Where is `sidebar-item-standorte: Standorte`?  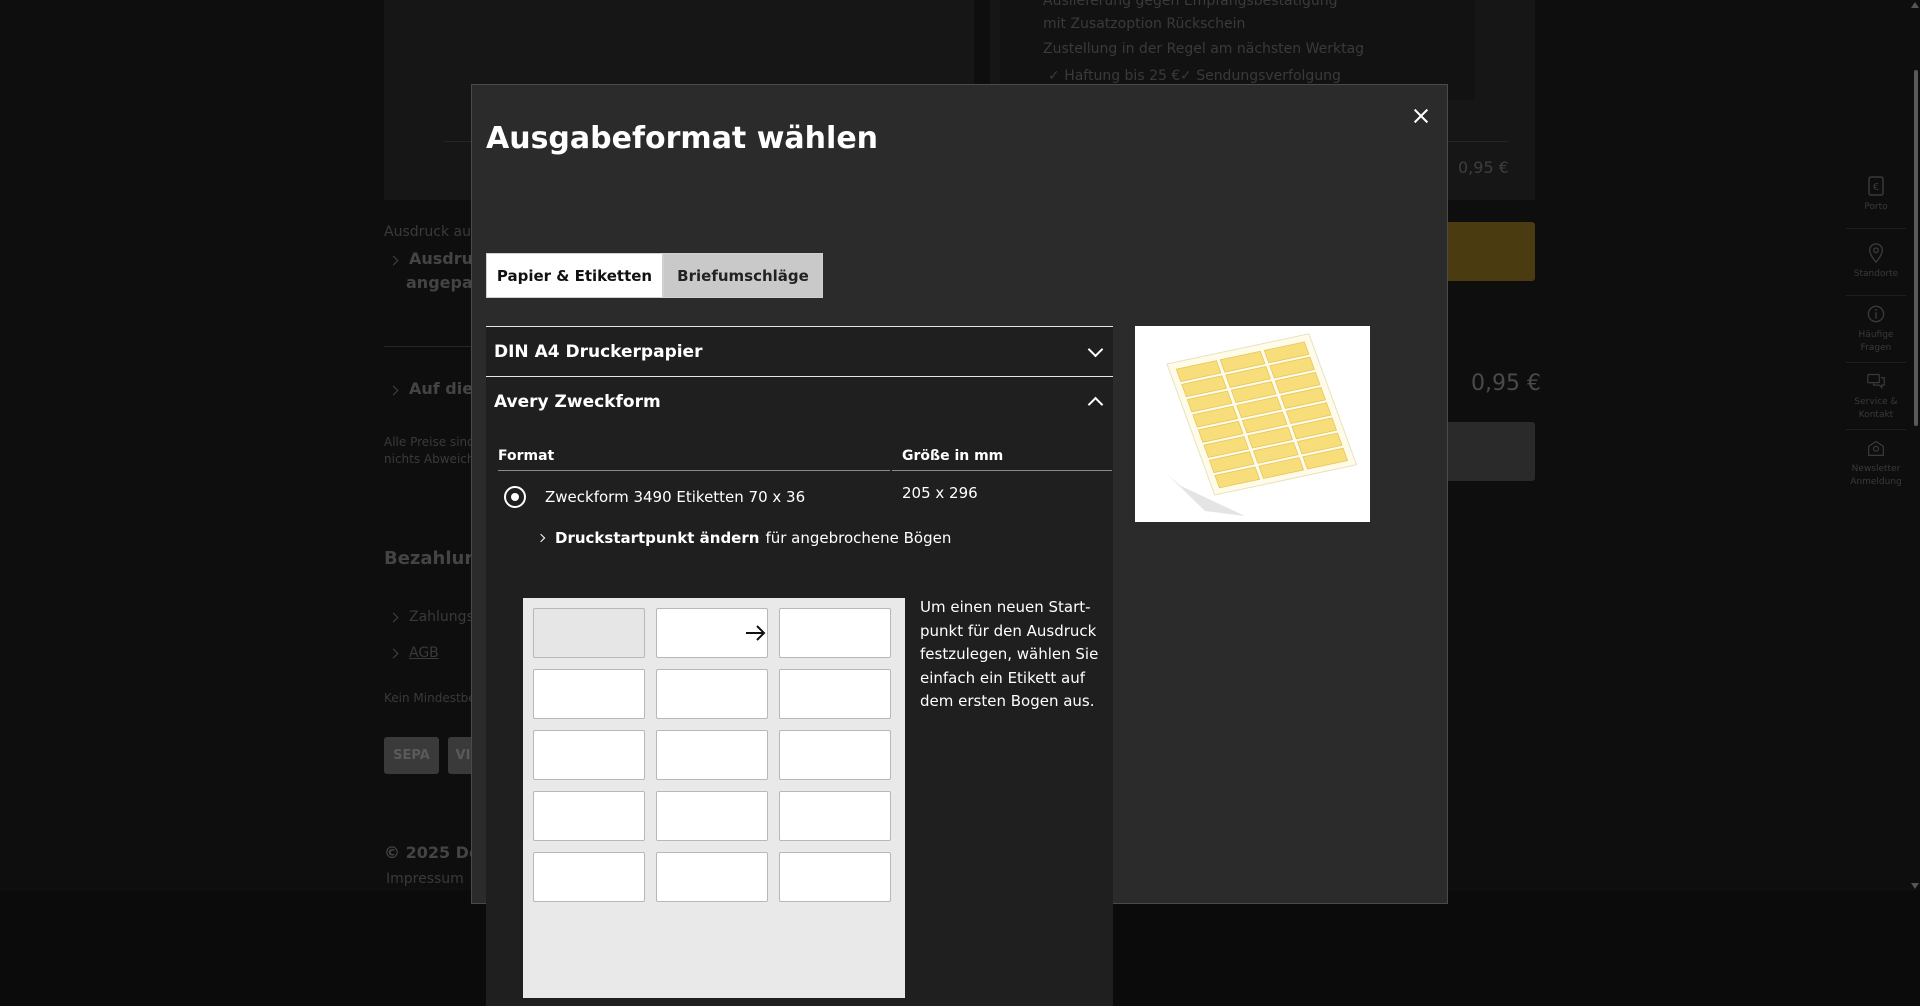
sidebar-item-standorte: Standorte is located at coordinates (1876, 262).